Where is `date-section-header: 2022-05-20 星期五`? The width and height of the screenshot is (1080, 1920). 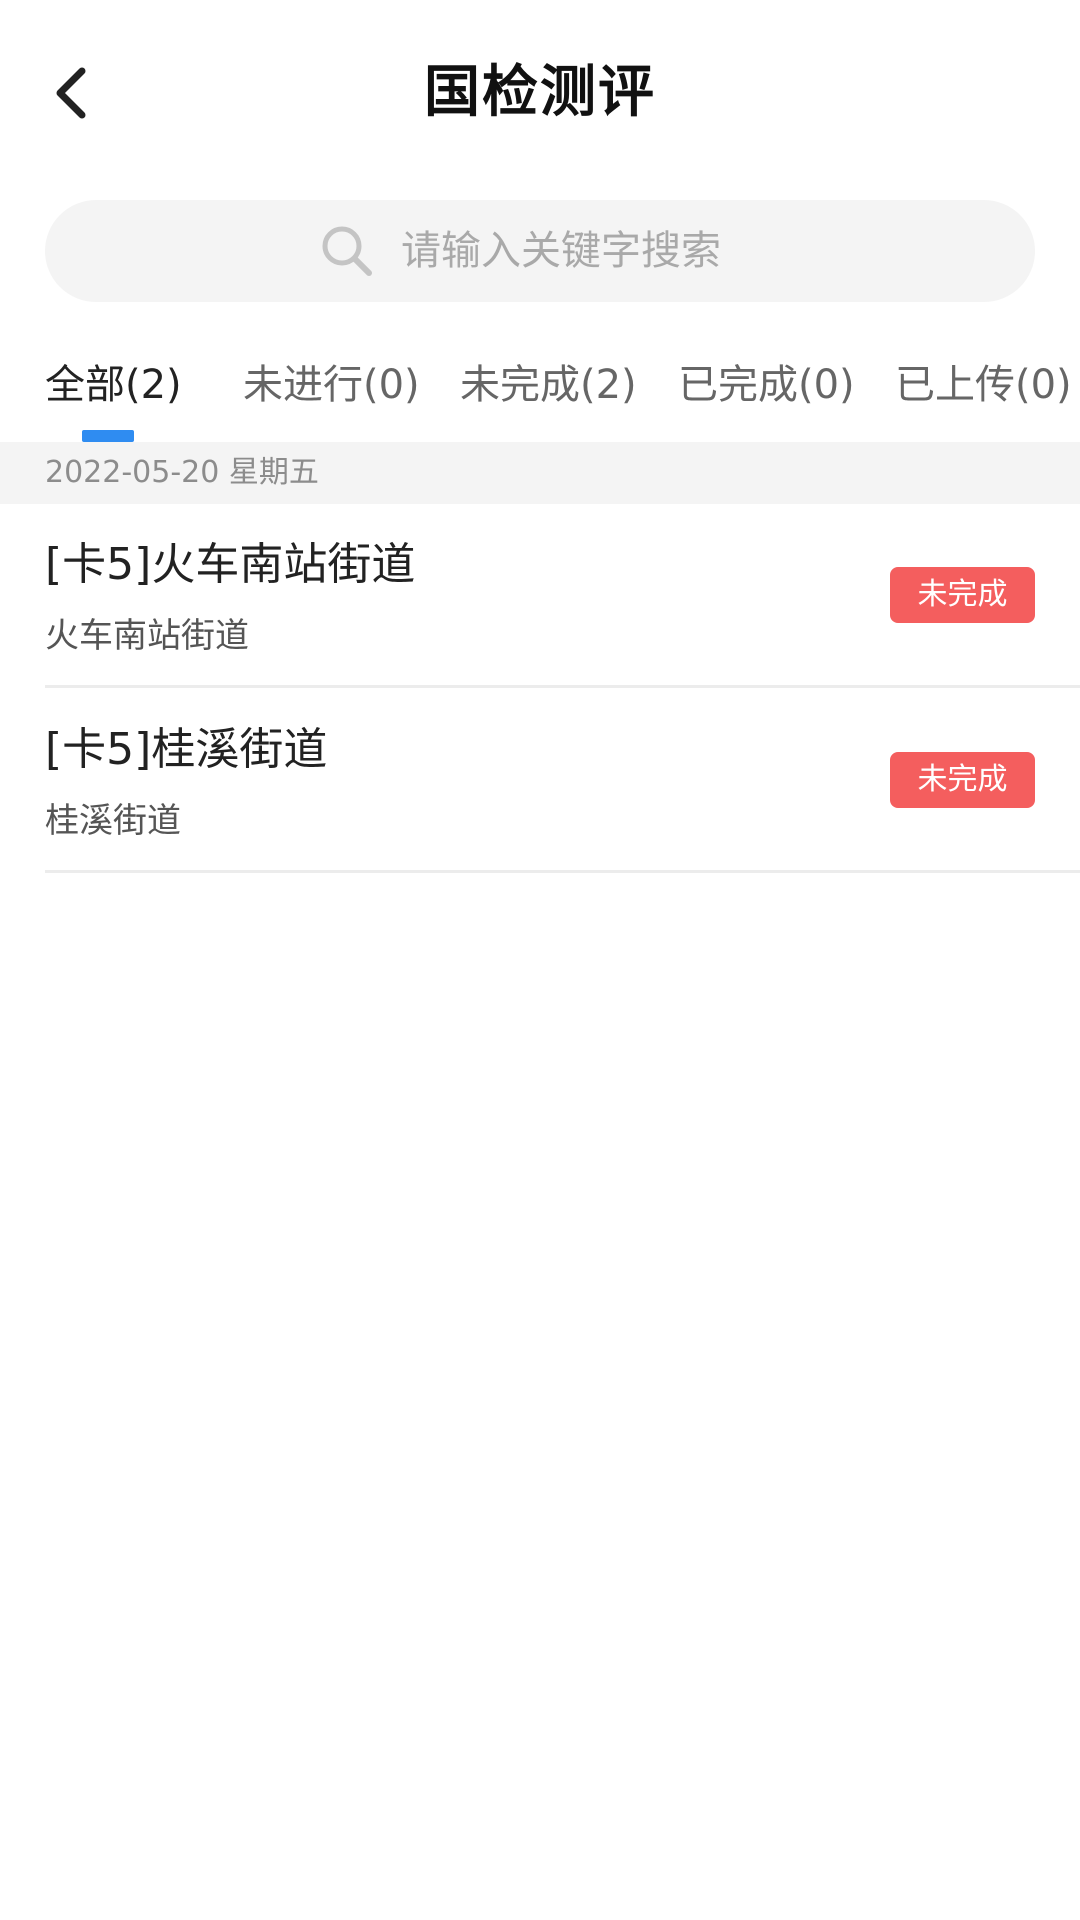 date-section-header: 2022-05-20 星期五 is located at coordinates (540, 473).